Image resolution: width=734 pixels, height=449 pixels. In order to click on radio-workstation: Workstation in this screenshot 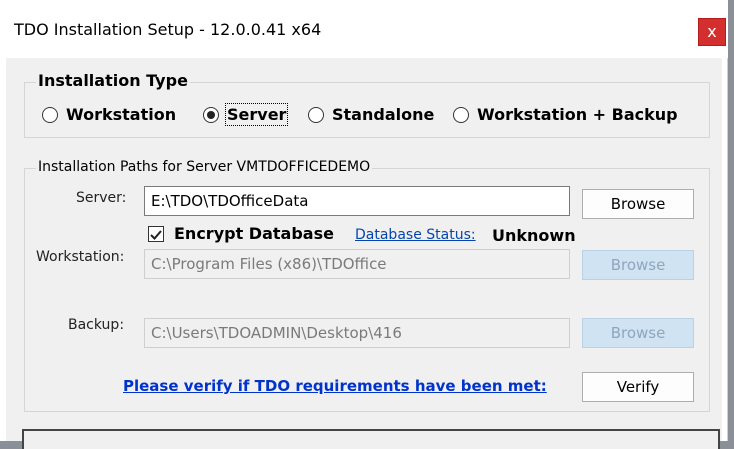, I will do `click(109, 114)`.